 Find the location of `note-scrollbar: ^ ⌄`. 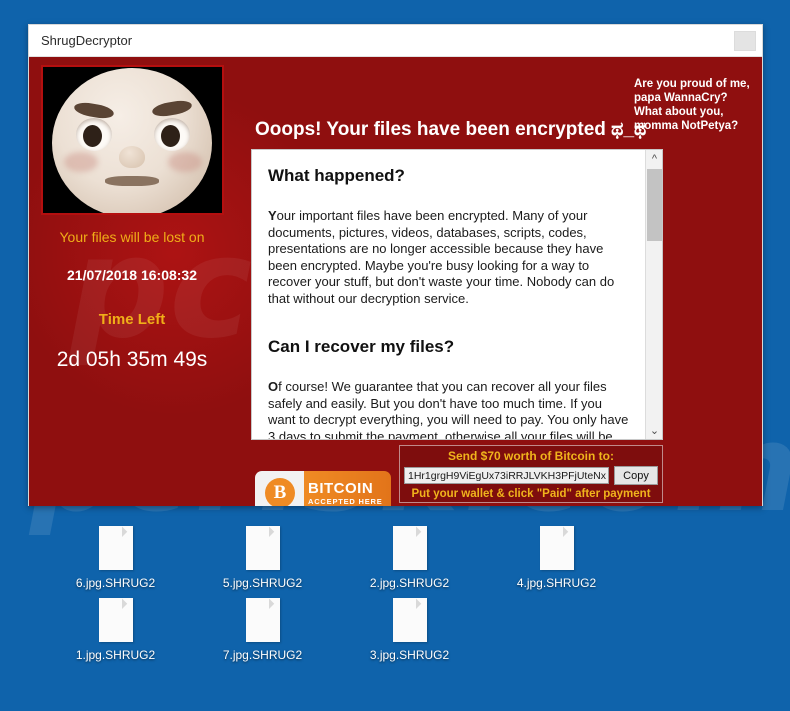

note-scrollbar: ^ ⌄ is located at coordinates (653, 294).